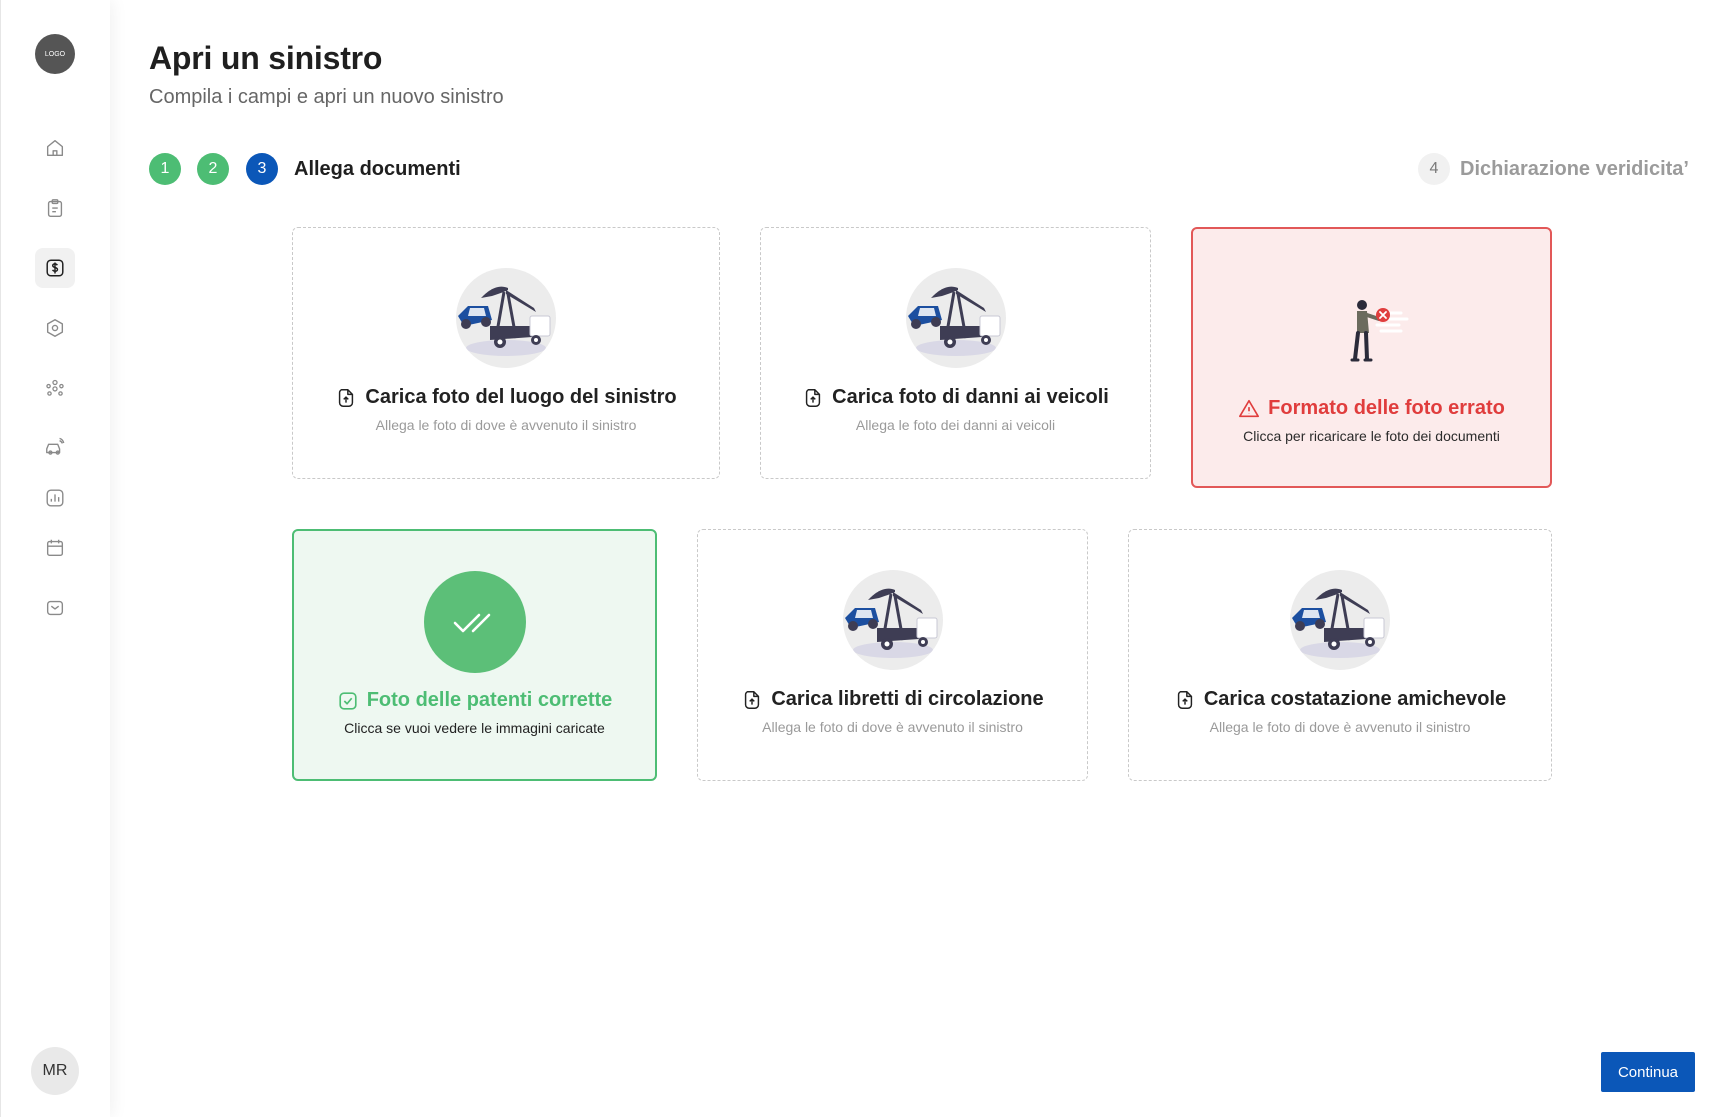  I want to click on checkbox-checked-icon, so click(348, 700).